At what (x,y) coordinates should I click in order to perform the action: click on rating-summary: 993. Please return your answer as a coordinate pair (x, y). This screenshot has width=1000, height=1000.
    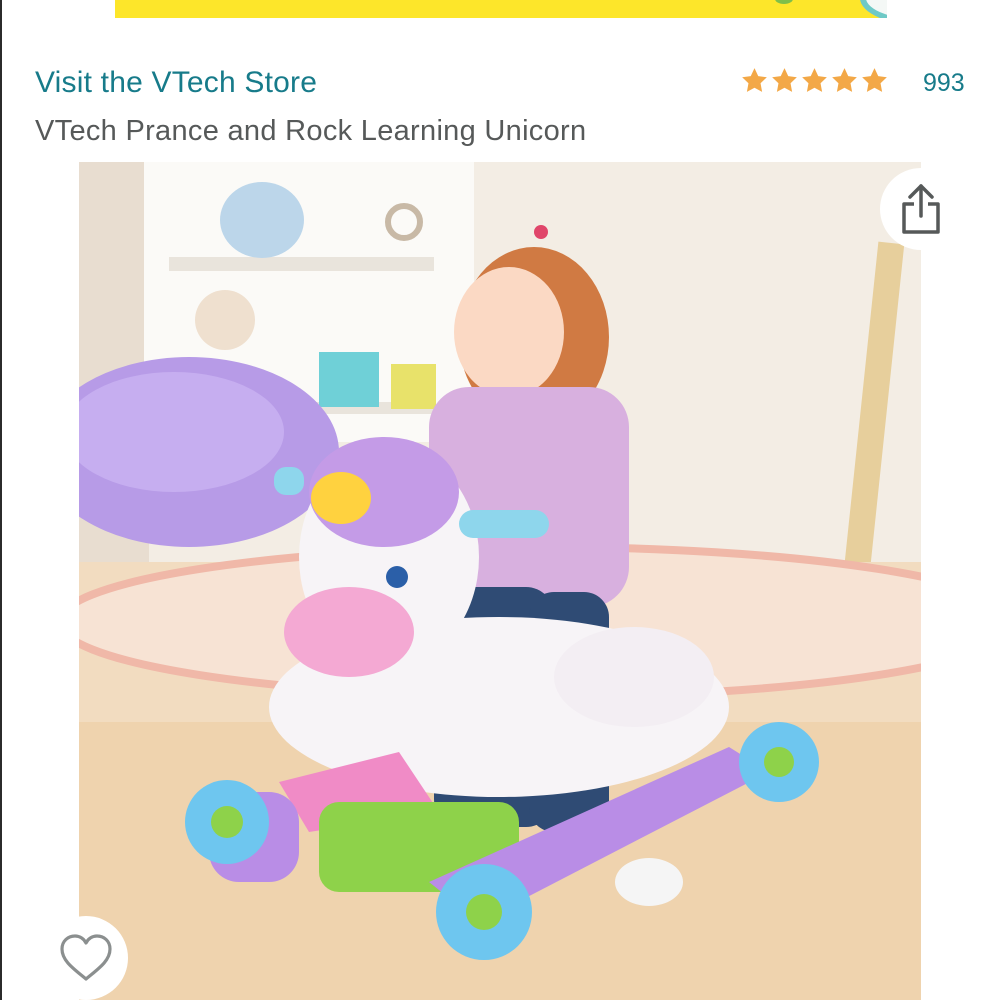
    Looking at the image, I should click on (852, 82).